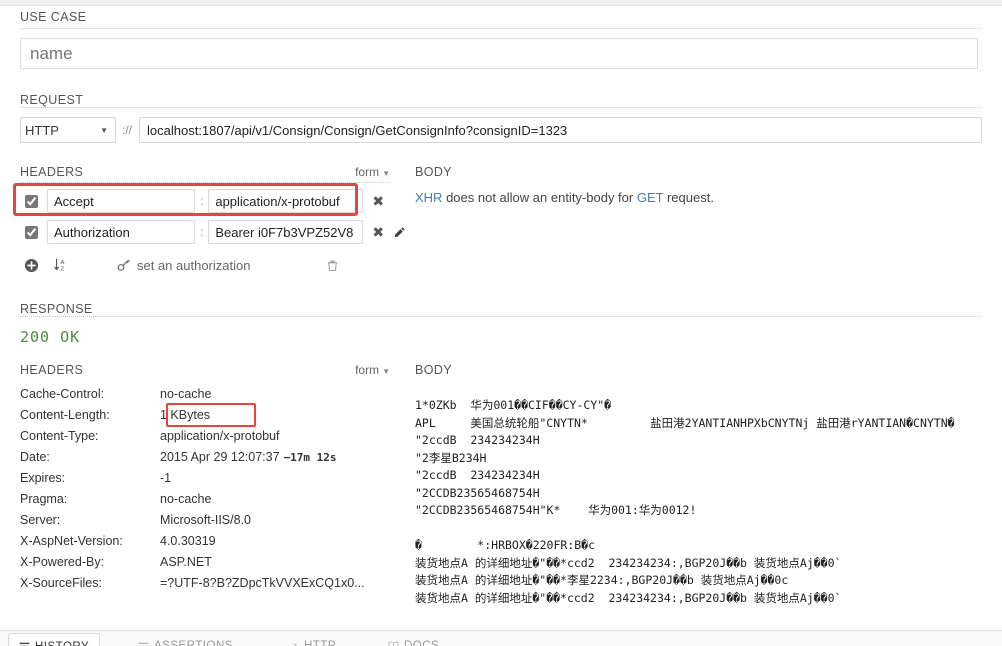 This screenshot has width=1002, height=646. What do you see at coordinates (428, 197) in the screenshot?
I see `xhr-link: XHR` at bounding box center [428, 197].